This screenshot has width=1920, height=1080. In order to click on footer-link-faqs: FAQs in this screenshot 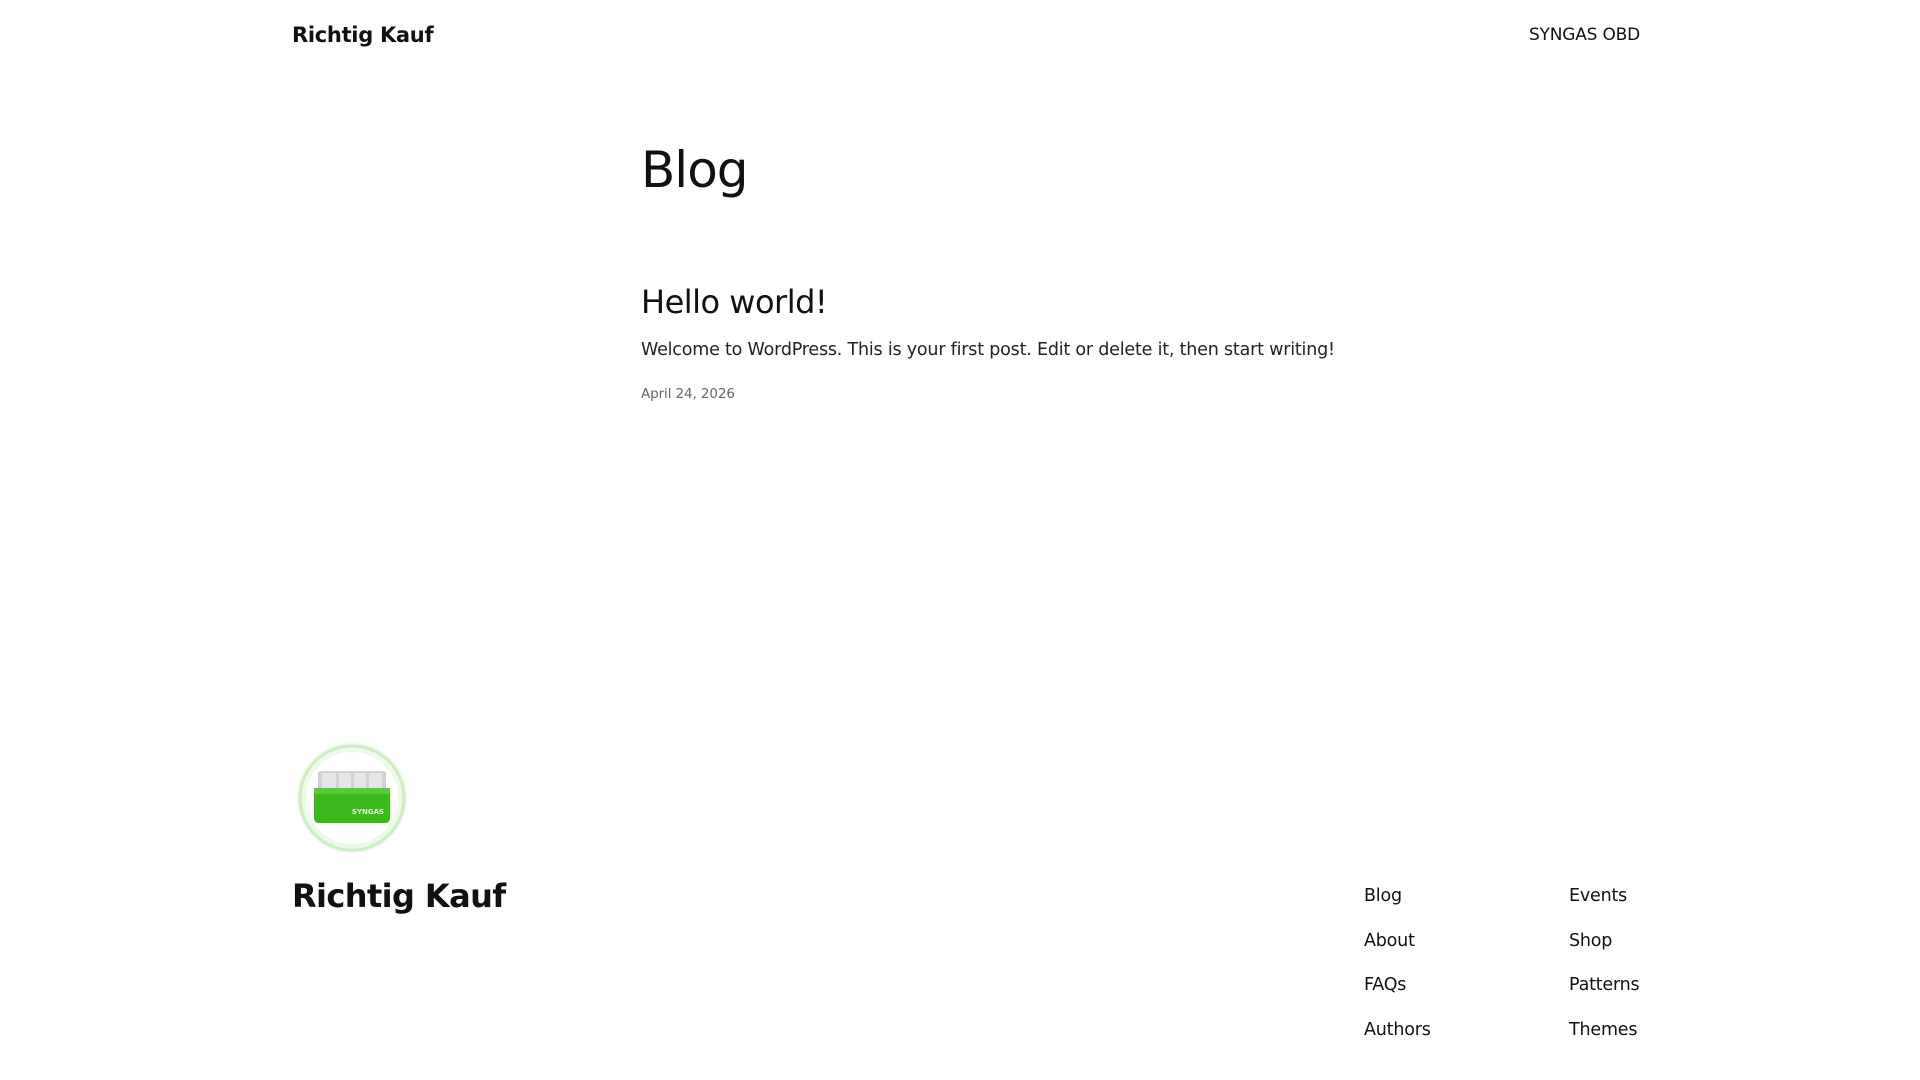, I will do `click(1397, 985)`.